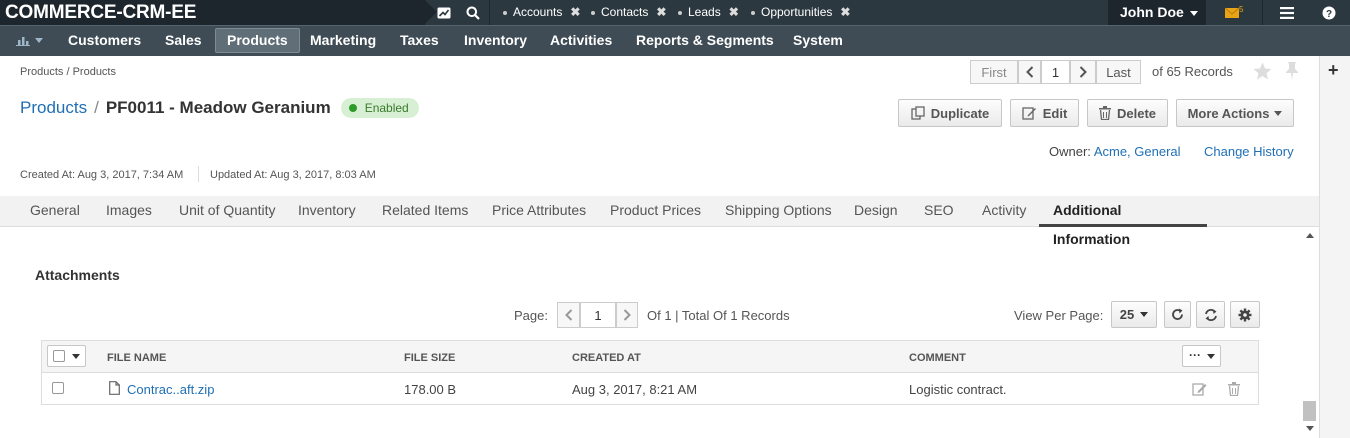  What do you see at coordinates (1192, 71) in the screenshot?
I see `record-count: of 65 Records` at bounding box center [1192, 71].